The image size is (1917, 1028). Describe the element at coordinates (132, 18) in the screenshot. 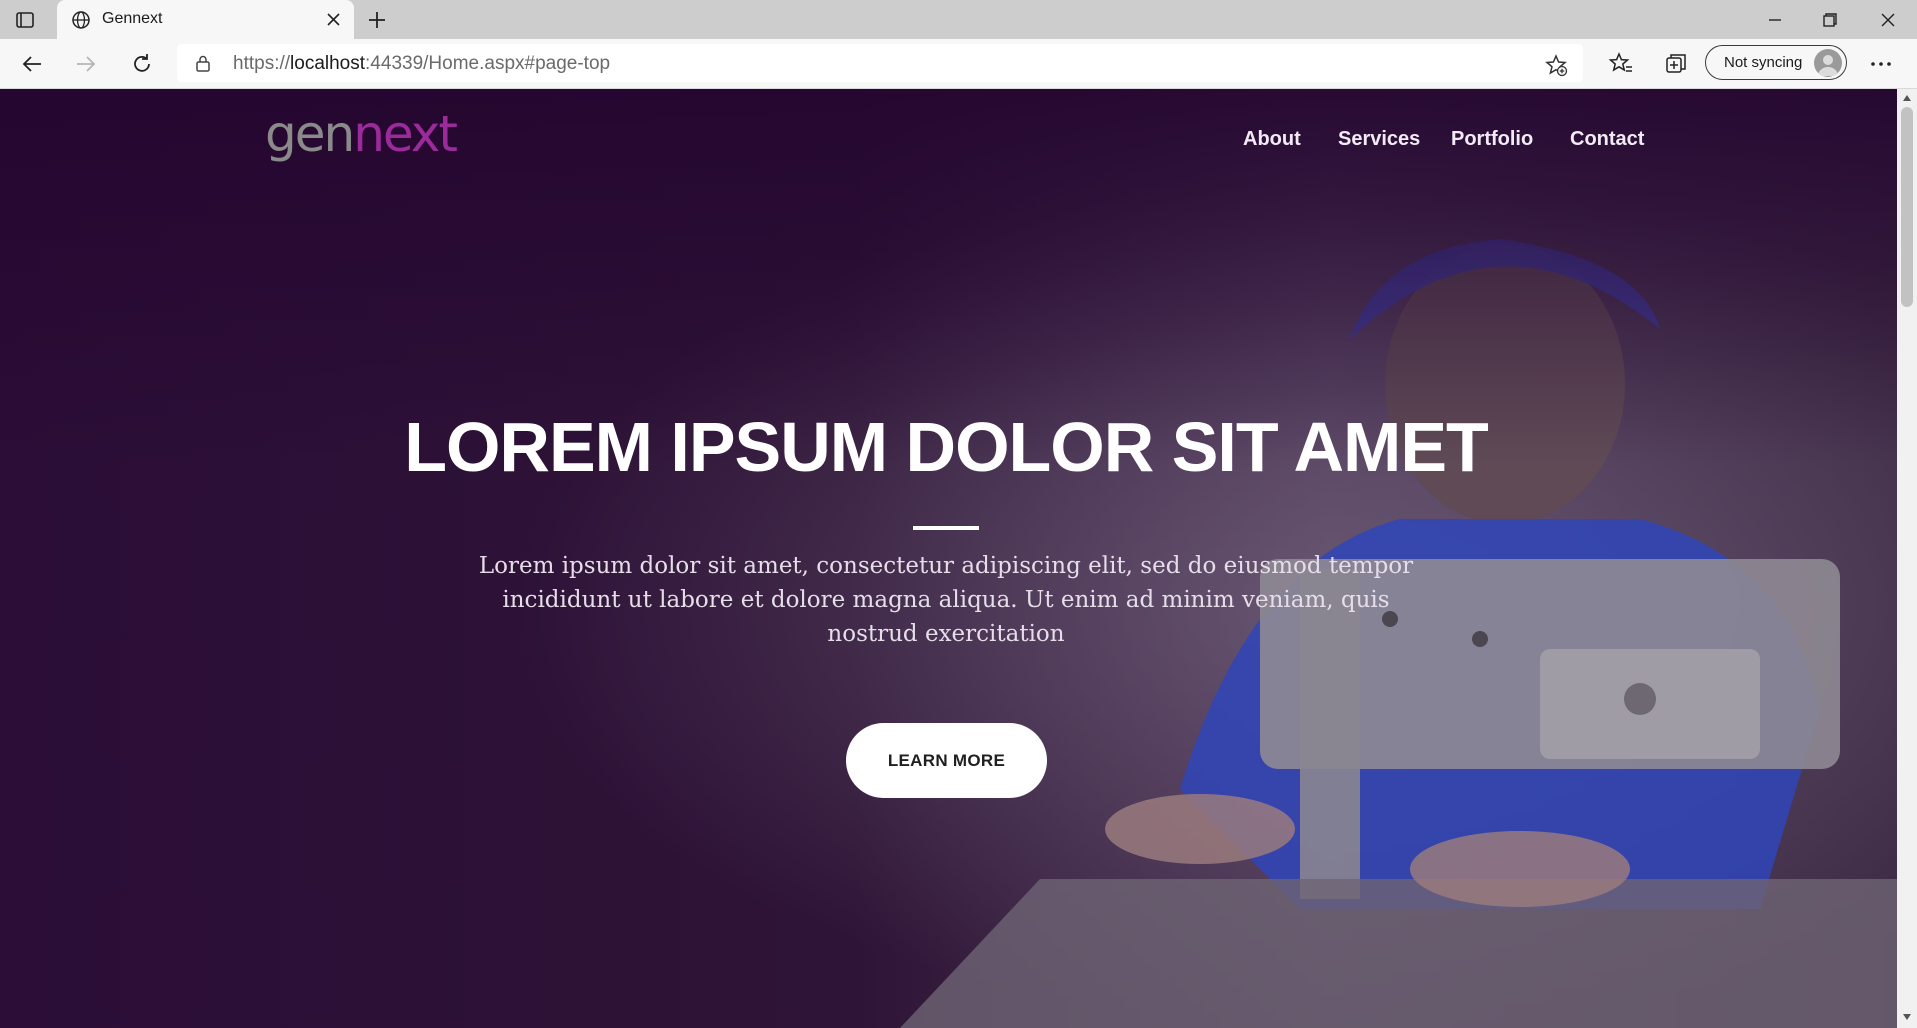

I see `tab-title: Gennext` at that location.